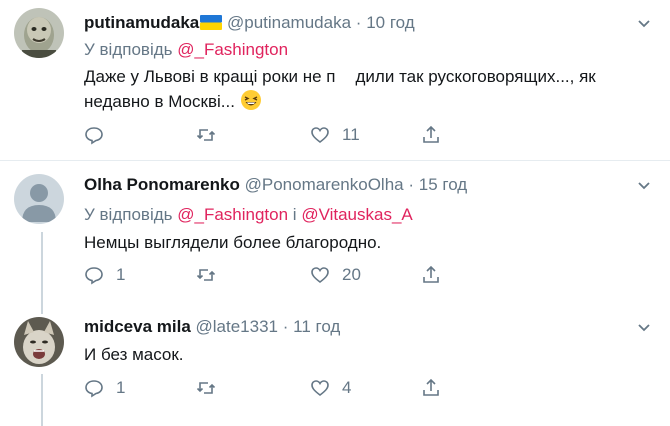  I want to click on like-count: 11, so click(351, 134).